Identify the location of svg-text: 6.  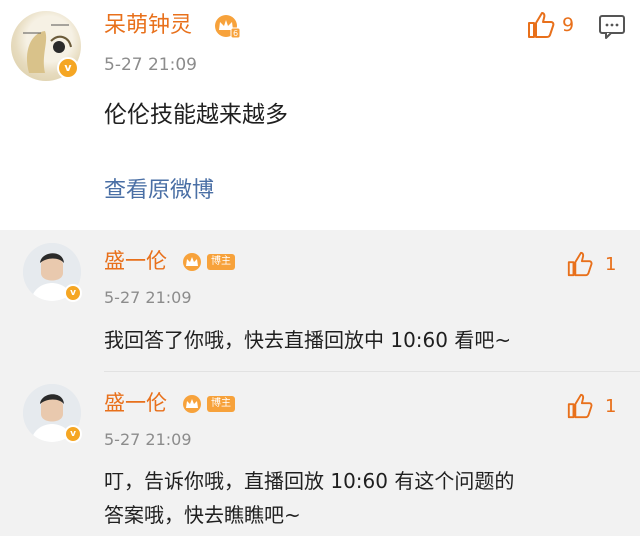
(235, 33).